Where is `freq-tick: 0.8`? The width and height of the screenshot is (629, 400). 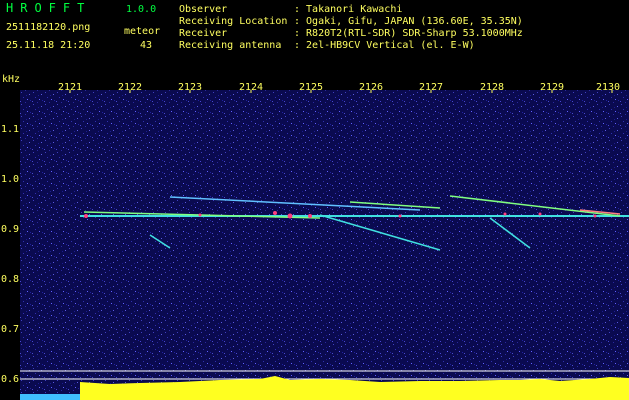
freq-tick: 0.8 is located at coordinates (10, 279).